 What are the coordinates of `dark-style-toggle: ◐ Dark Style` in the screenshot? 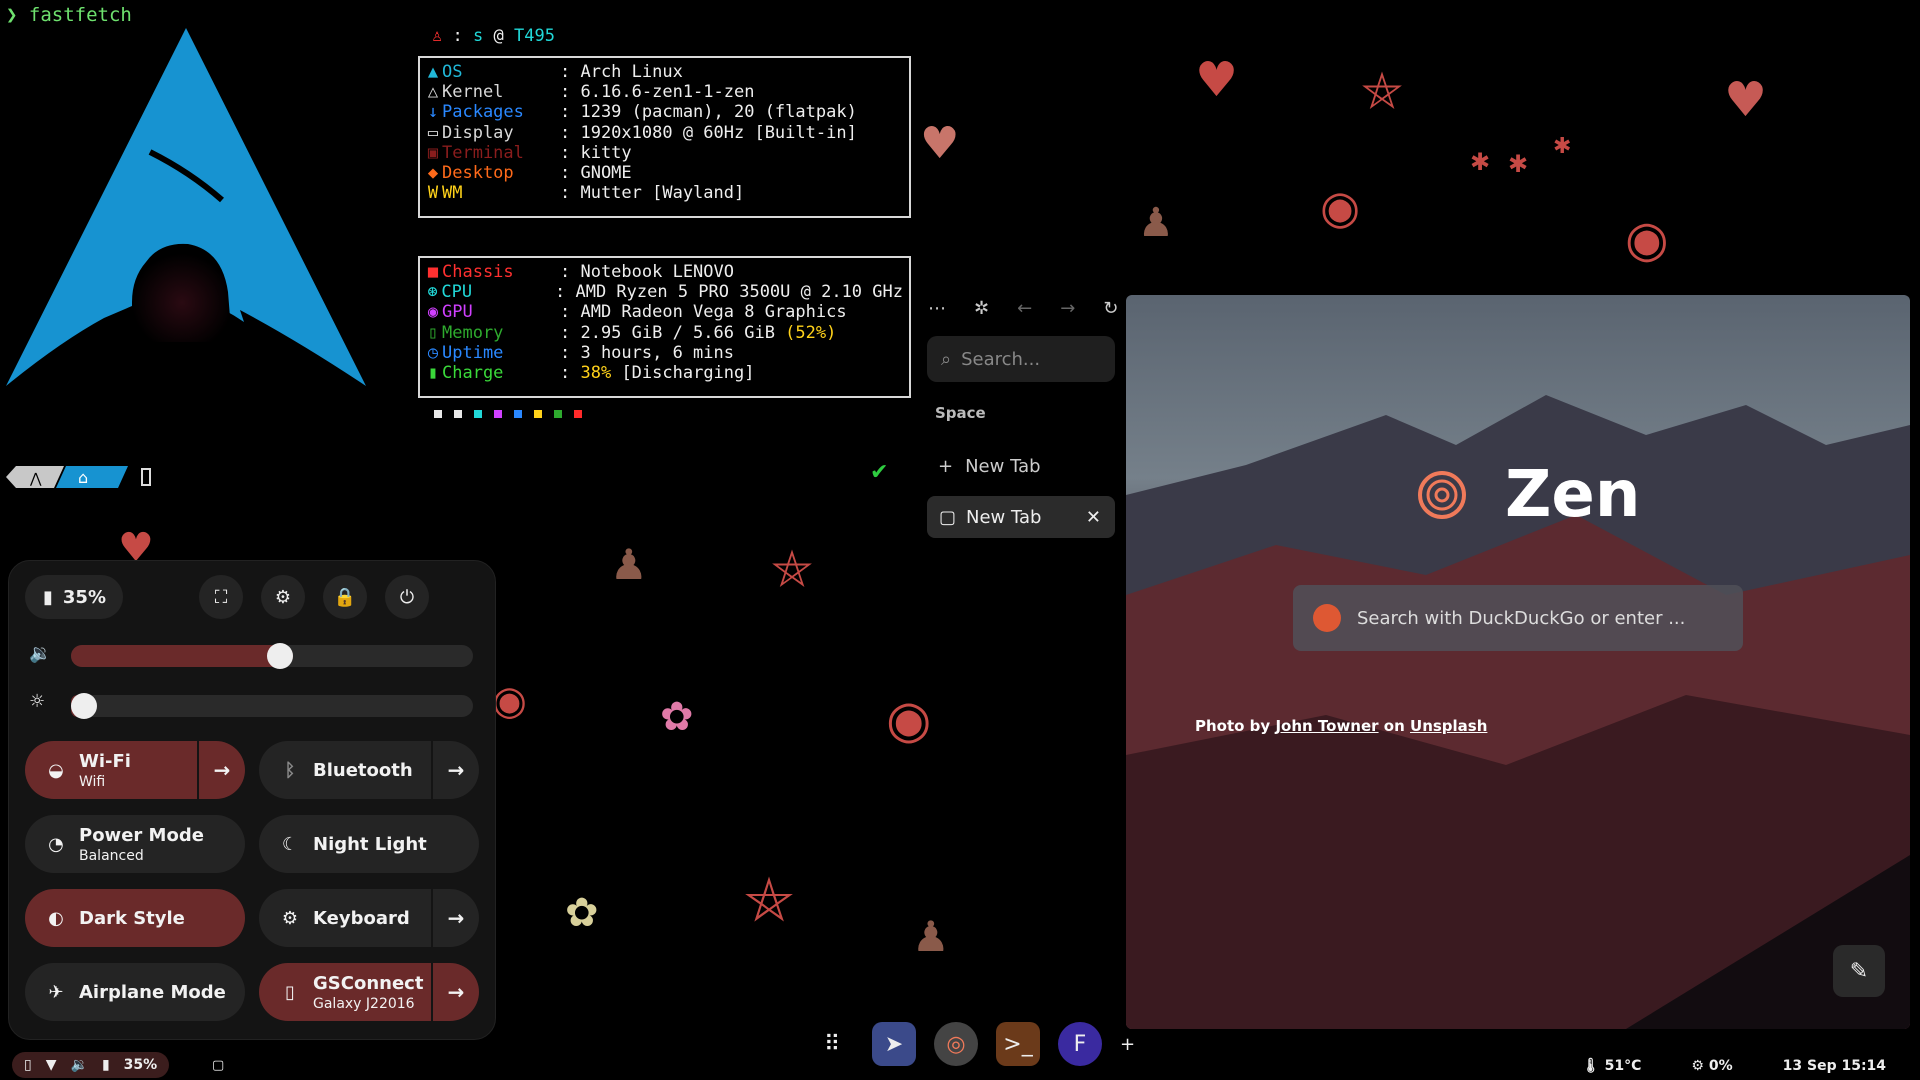 It's located at (135, 918).